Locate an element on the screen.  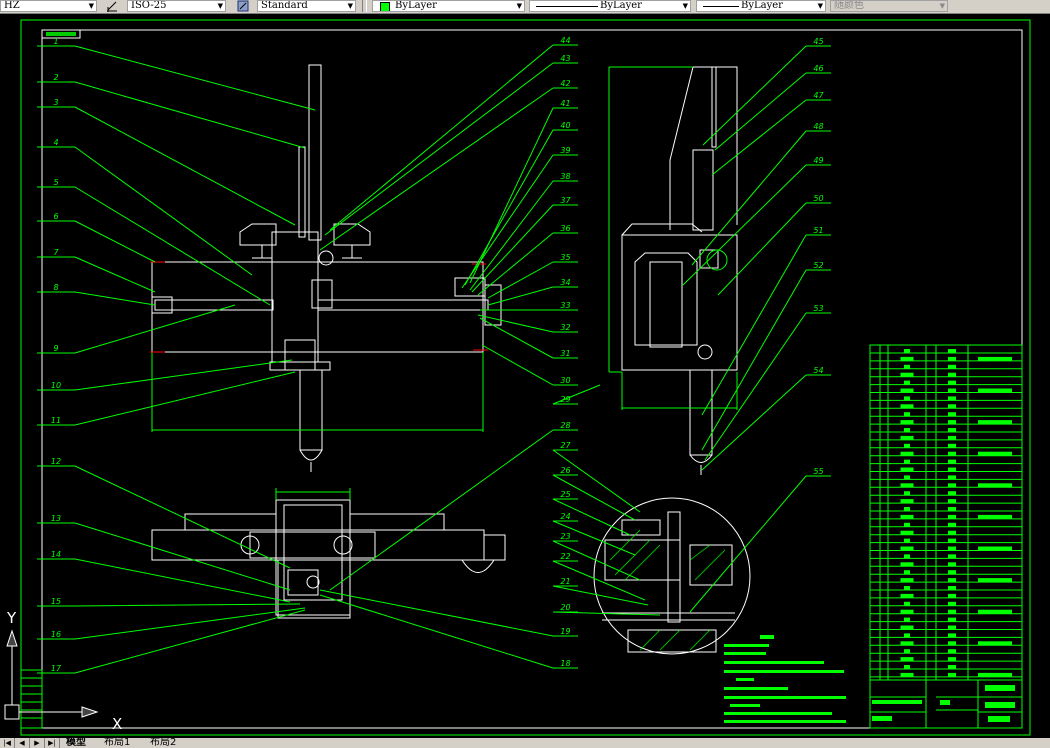
balloon-number: 22 is located at coordinates (565, 556).